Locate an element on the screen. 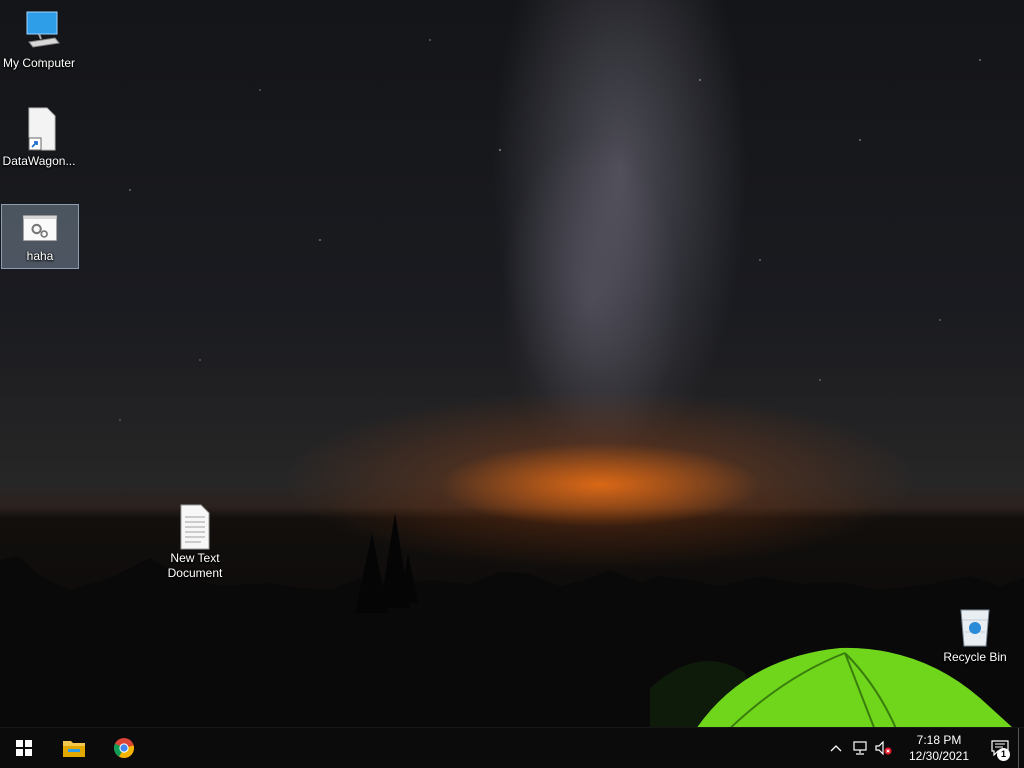 The height and width of the screenshot is (768, 1024). start-button is located at coordinates (24, 748).